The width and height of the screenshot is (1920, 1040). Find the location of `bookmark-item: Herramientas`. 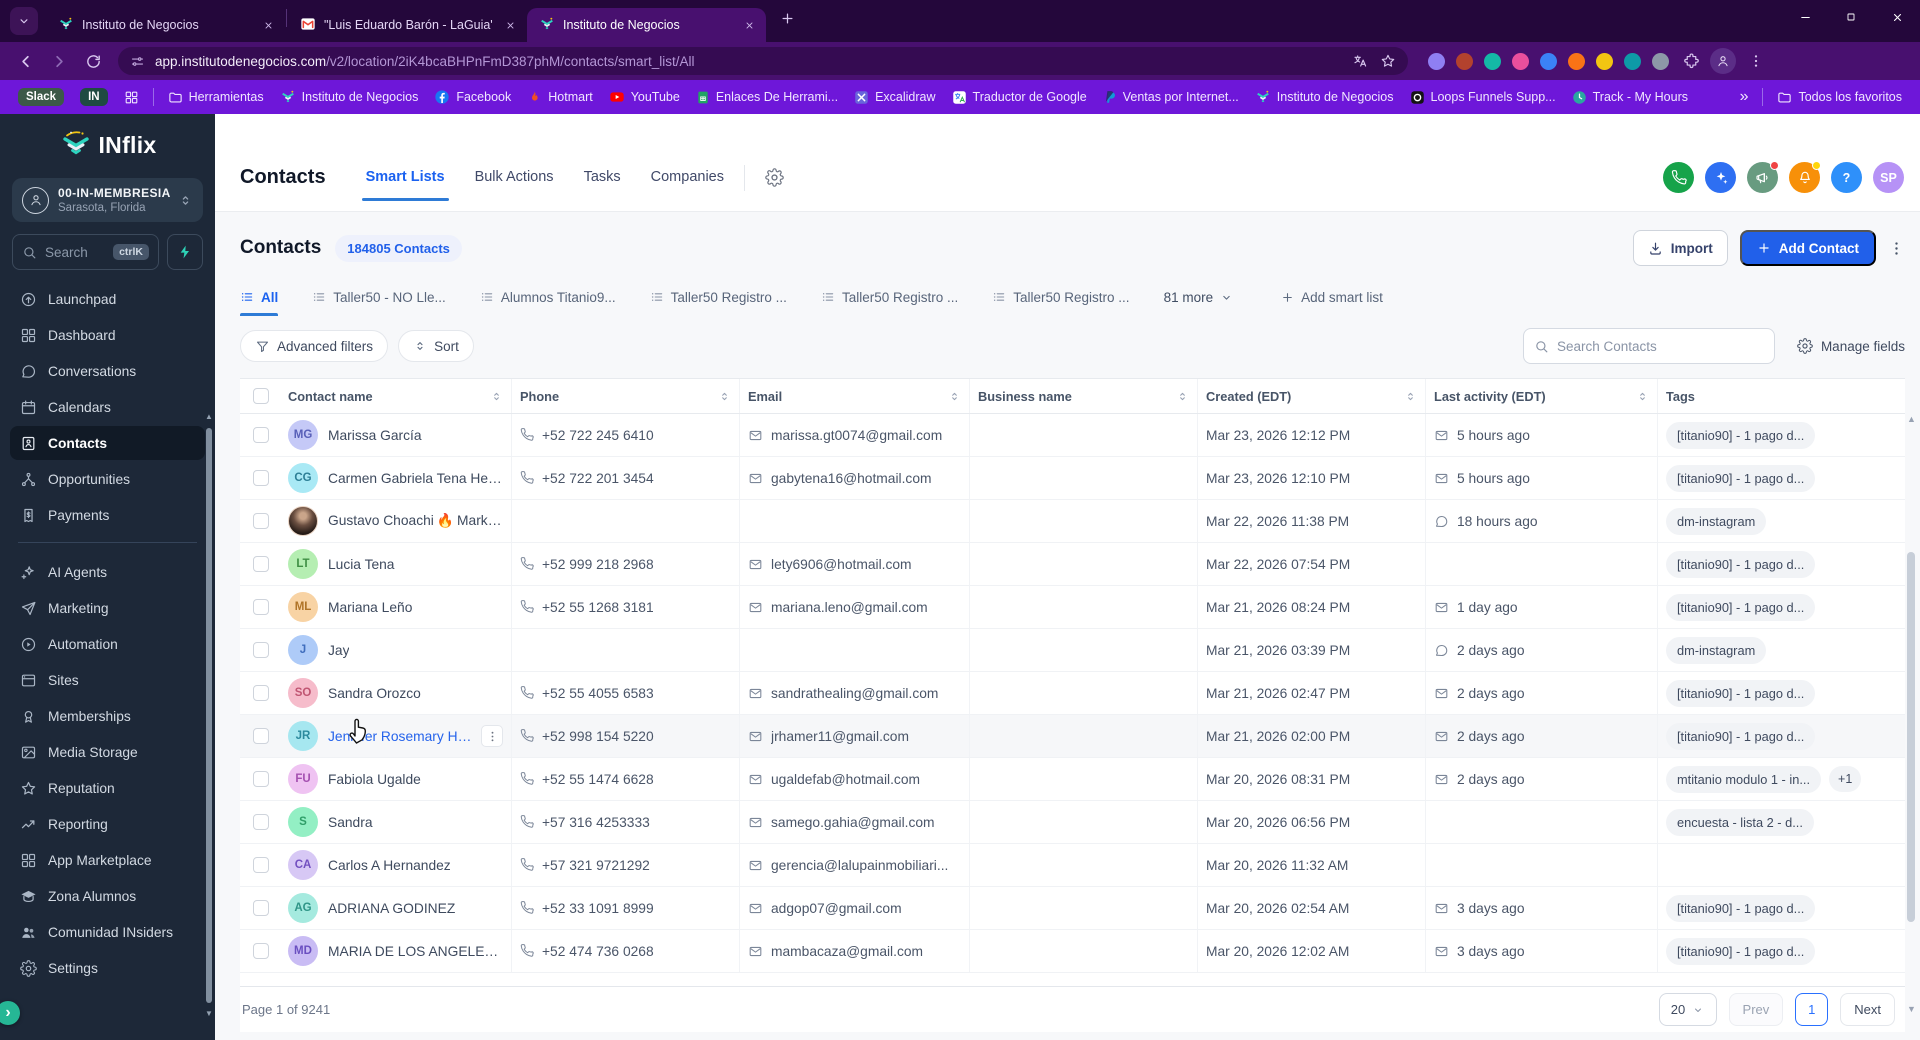

bookmark-item: Herramientas is located at coordinates (216, 97).